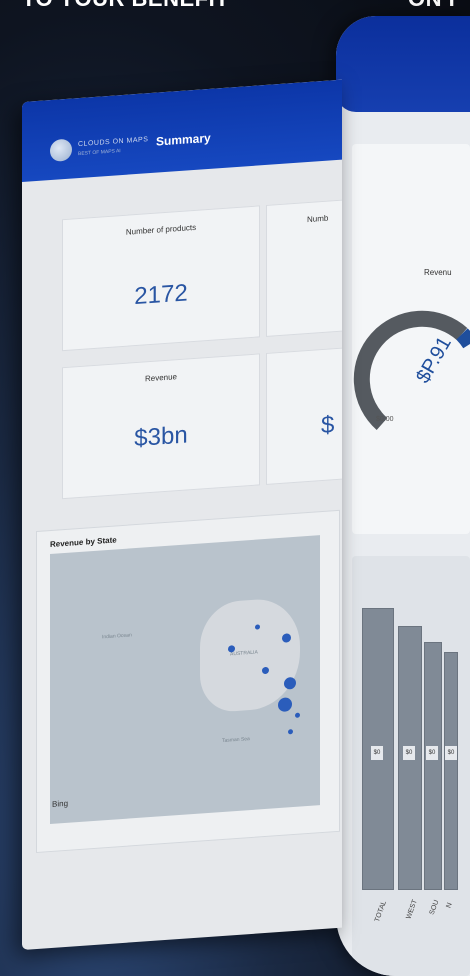 The image size is (470, 976). I want to click on card-revenue: Revenue $3bn, so click(161, 426).